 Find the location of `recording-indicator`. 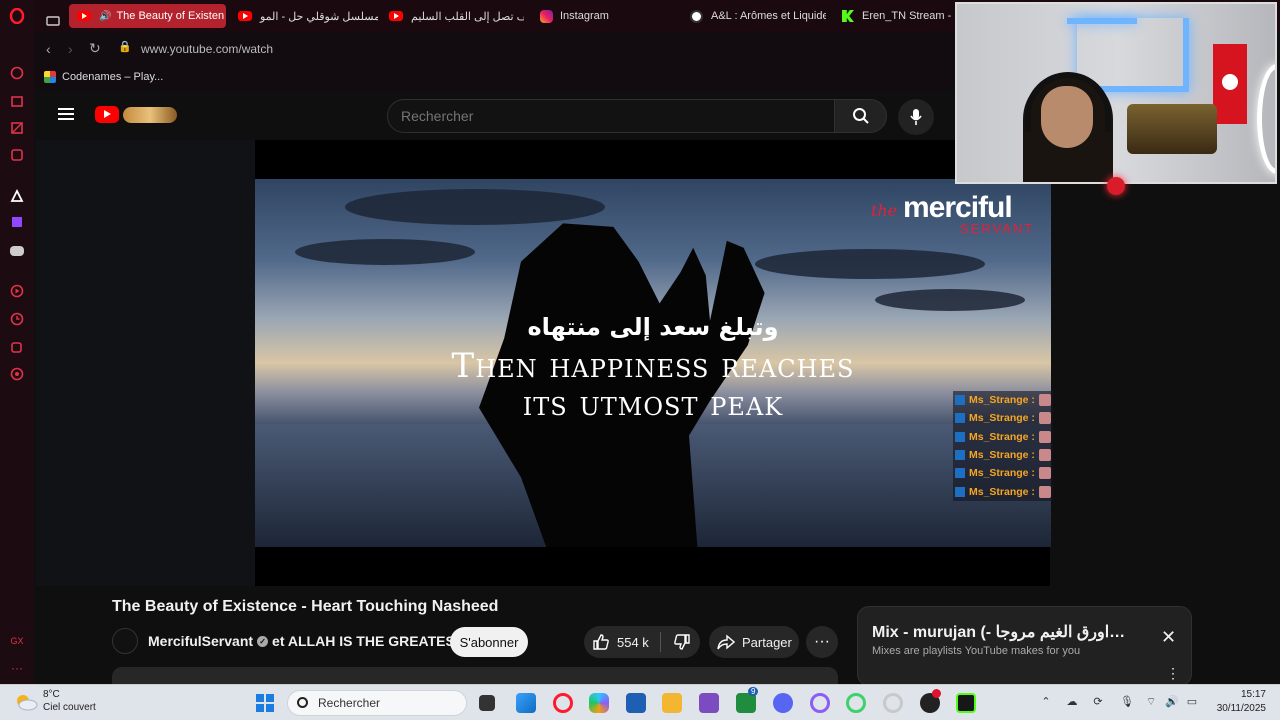

recording-indicator is located at coordinates (1116, 186).